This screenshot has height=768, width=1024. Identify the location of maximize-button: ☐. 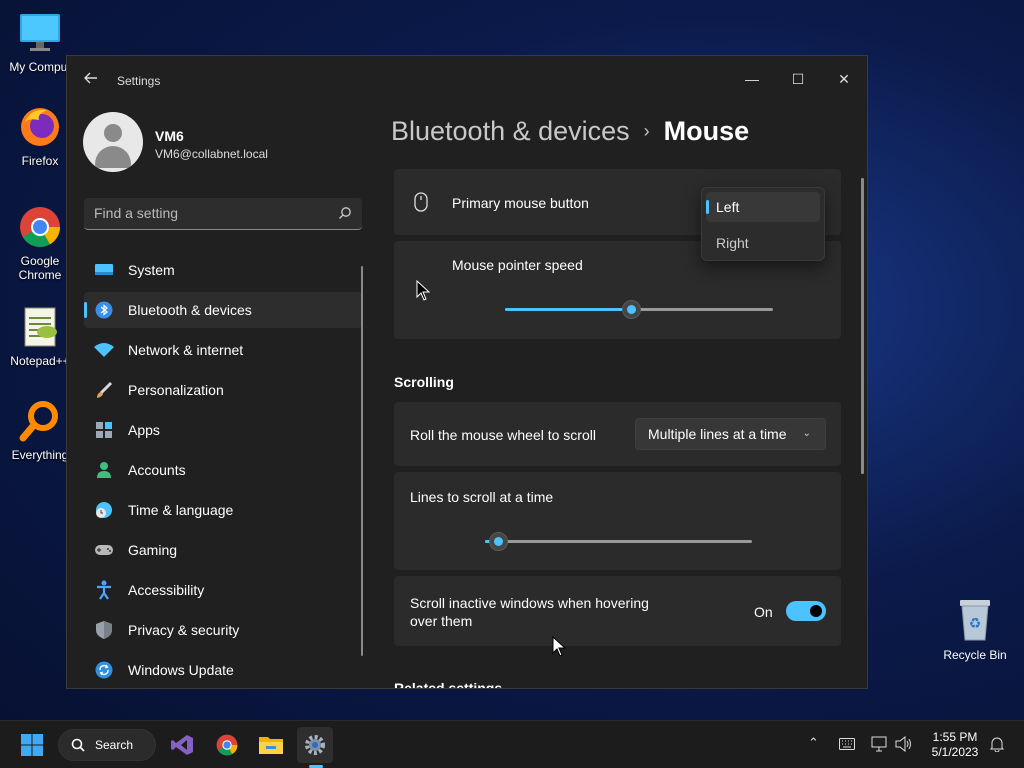
(798, 79).